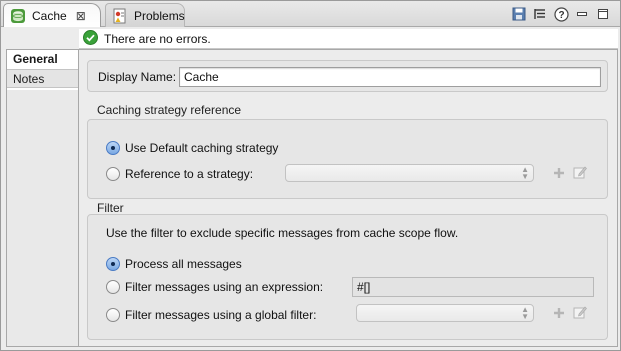 This screenshot has height=351, width=621. Describe the element at coordinates (473, 287) in the screenshot. I see `expression-input: #[]` at that location.